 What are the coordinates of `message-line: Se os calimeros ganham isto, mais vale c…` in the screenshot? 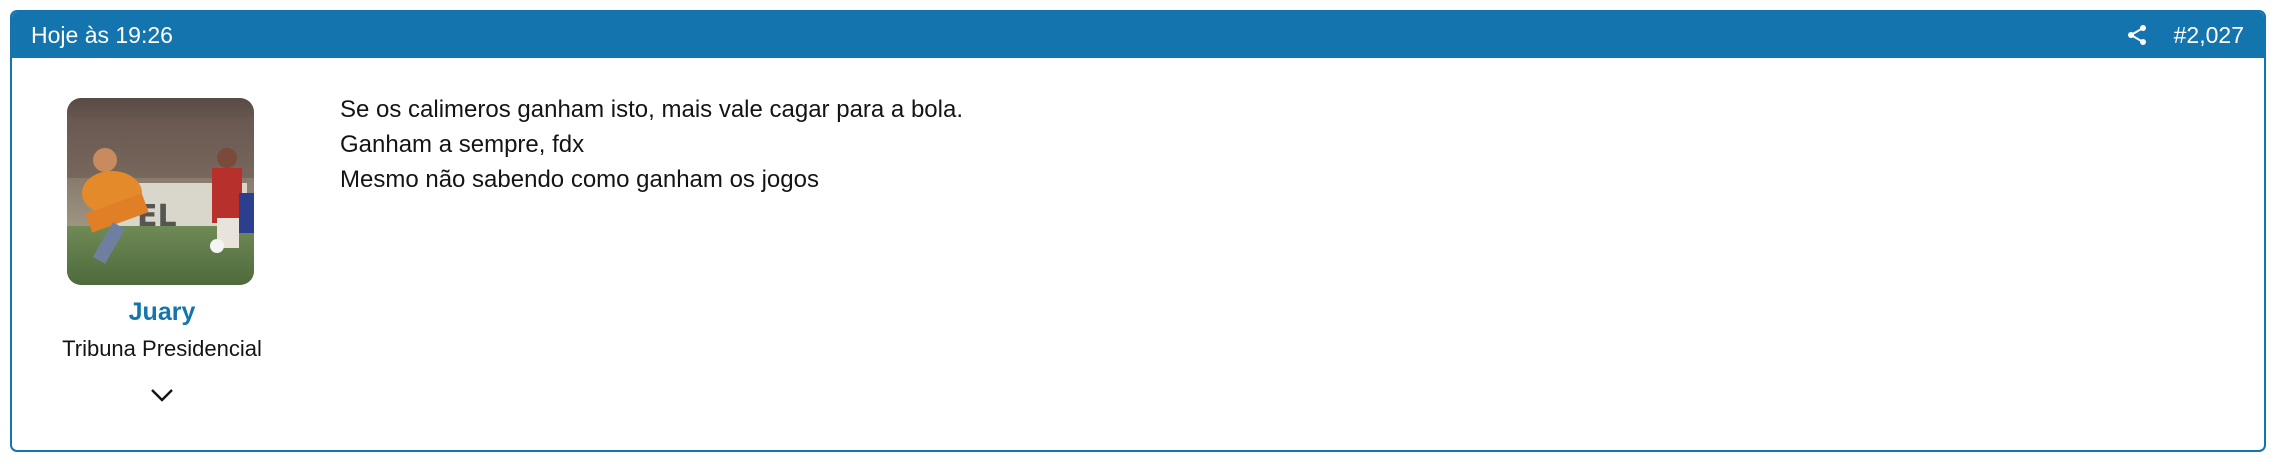 It's located at (651, 109).